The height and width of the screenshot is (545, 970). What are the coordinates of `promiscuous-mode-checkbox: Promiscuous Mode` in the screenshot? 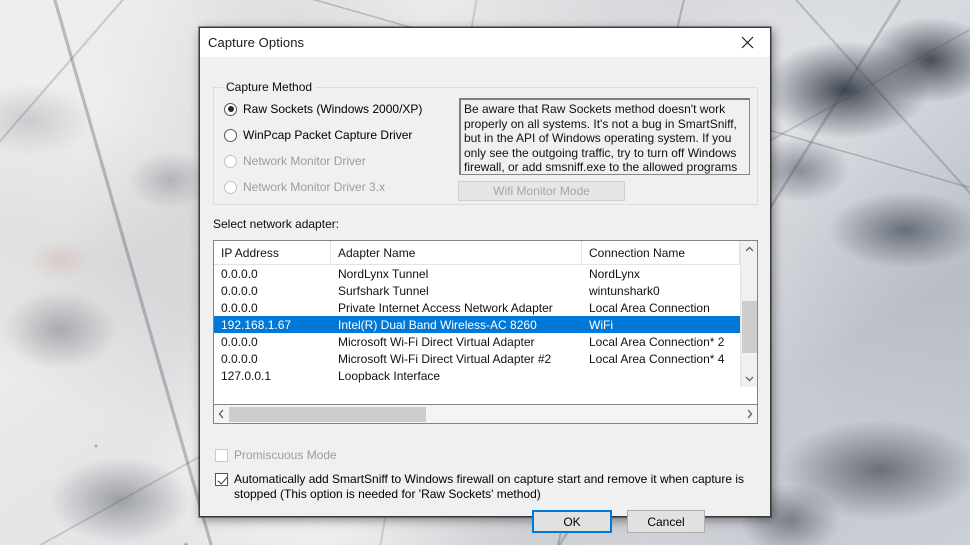 It's located at (276, 455).